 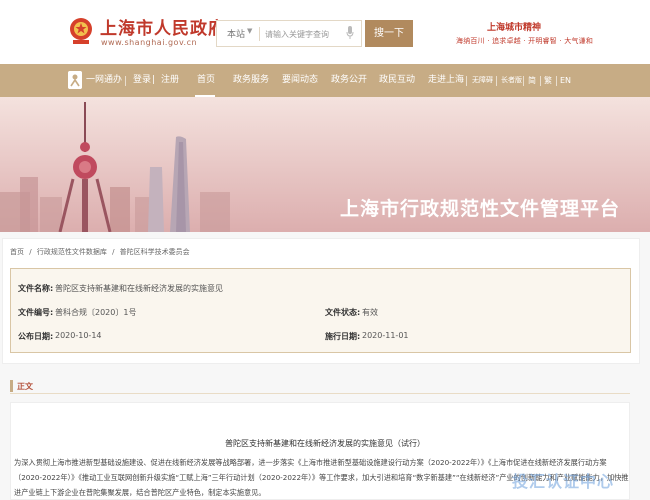 I want to click on site-name: 上海市人民政府, so click(x=163, y=26).